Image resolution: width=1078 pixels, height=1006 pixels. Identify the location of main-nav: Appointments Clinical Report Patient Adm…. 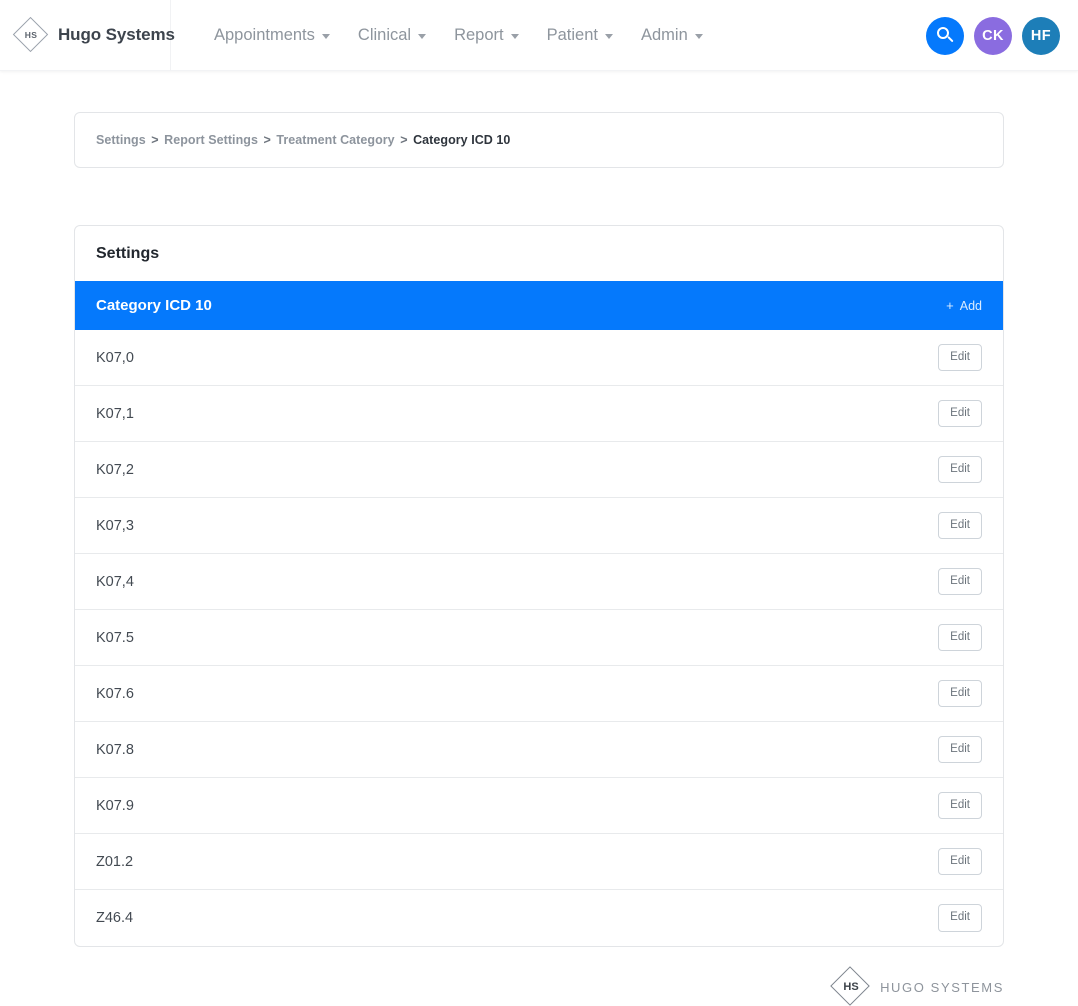
(444, 35).